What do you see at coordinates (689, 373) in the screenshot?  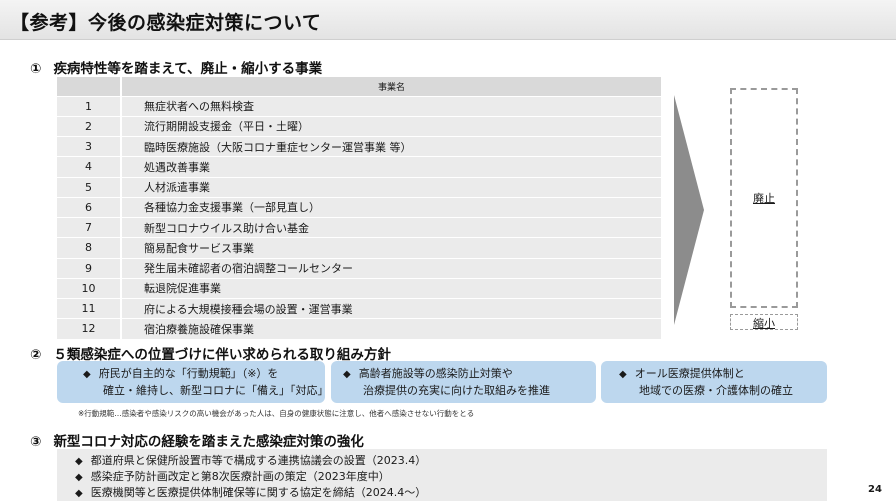 I see `policy-pill-line1: オール医療提供体制と` at bounding box center [689, 373].